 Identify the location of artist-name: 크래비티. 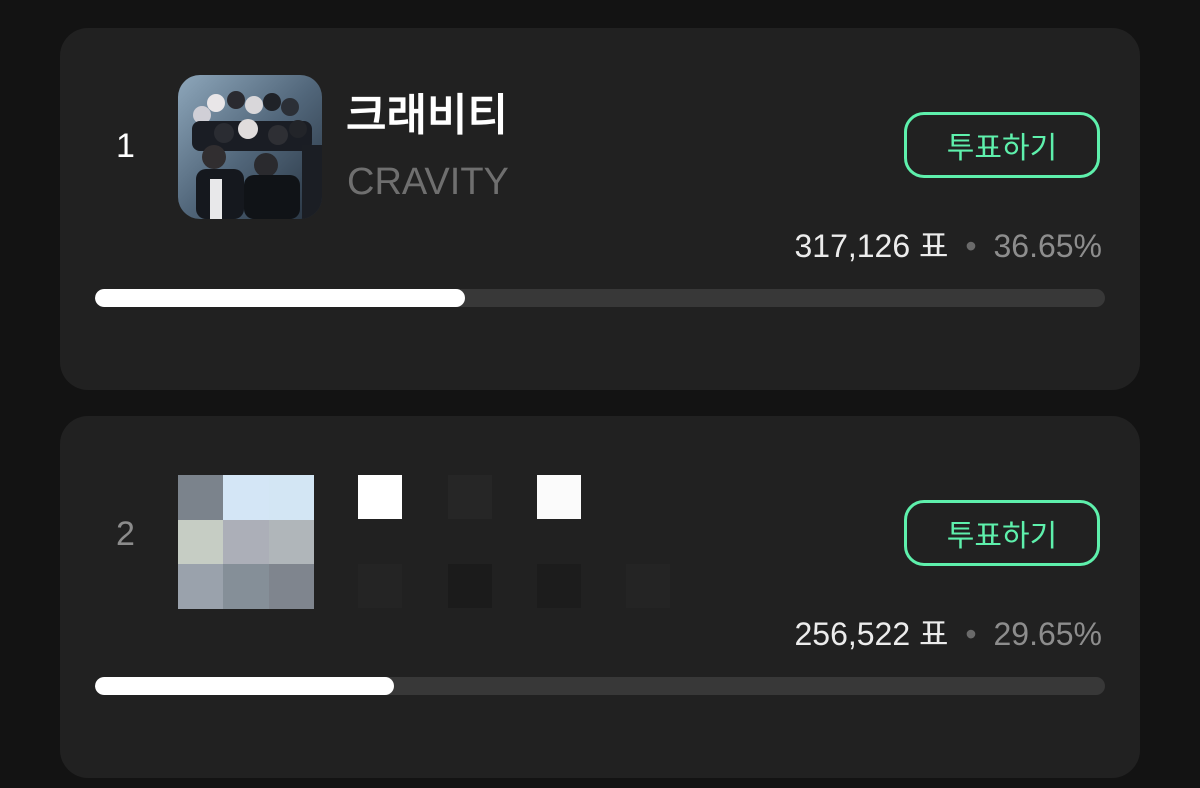
(427, 115).